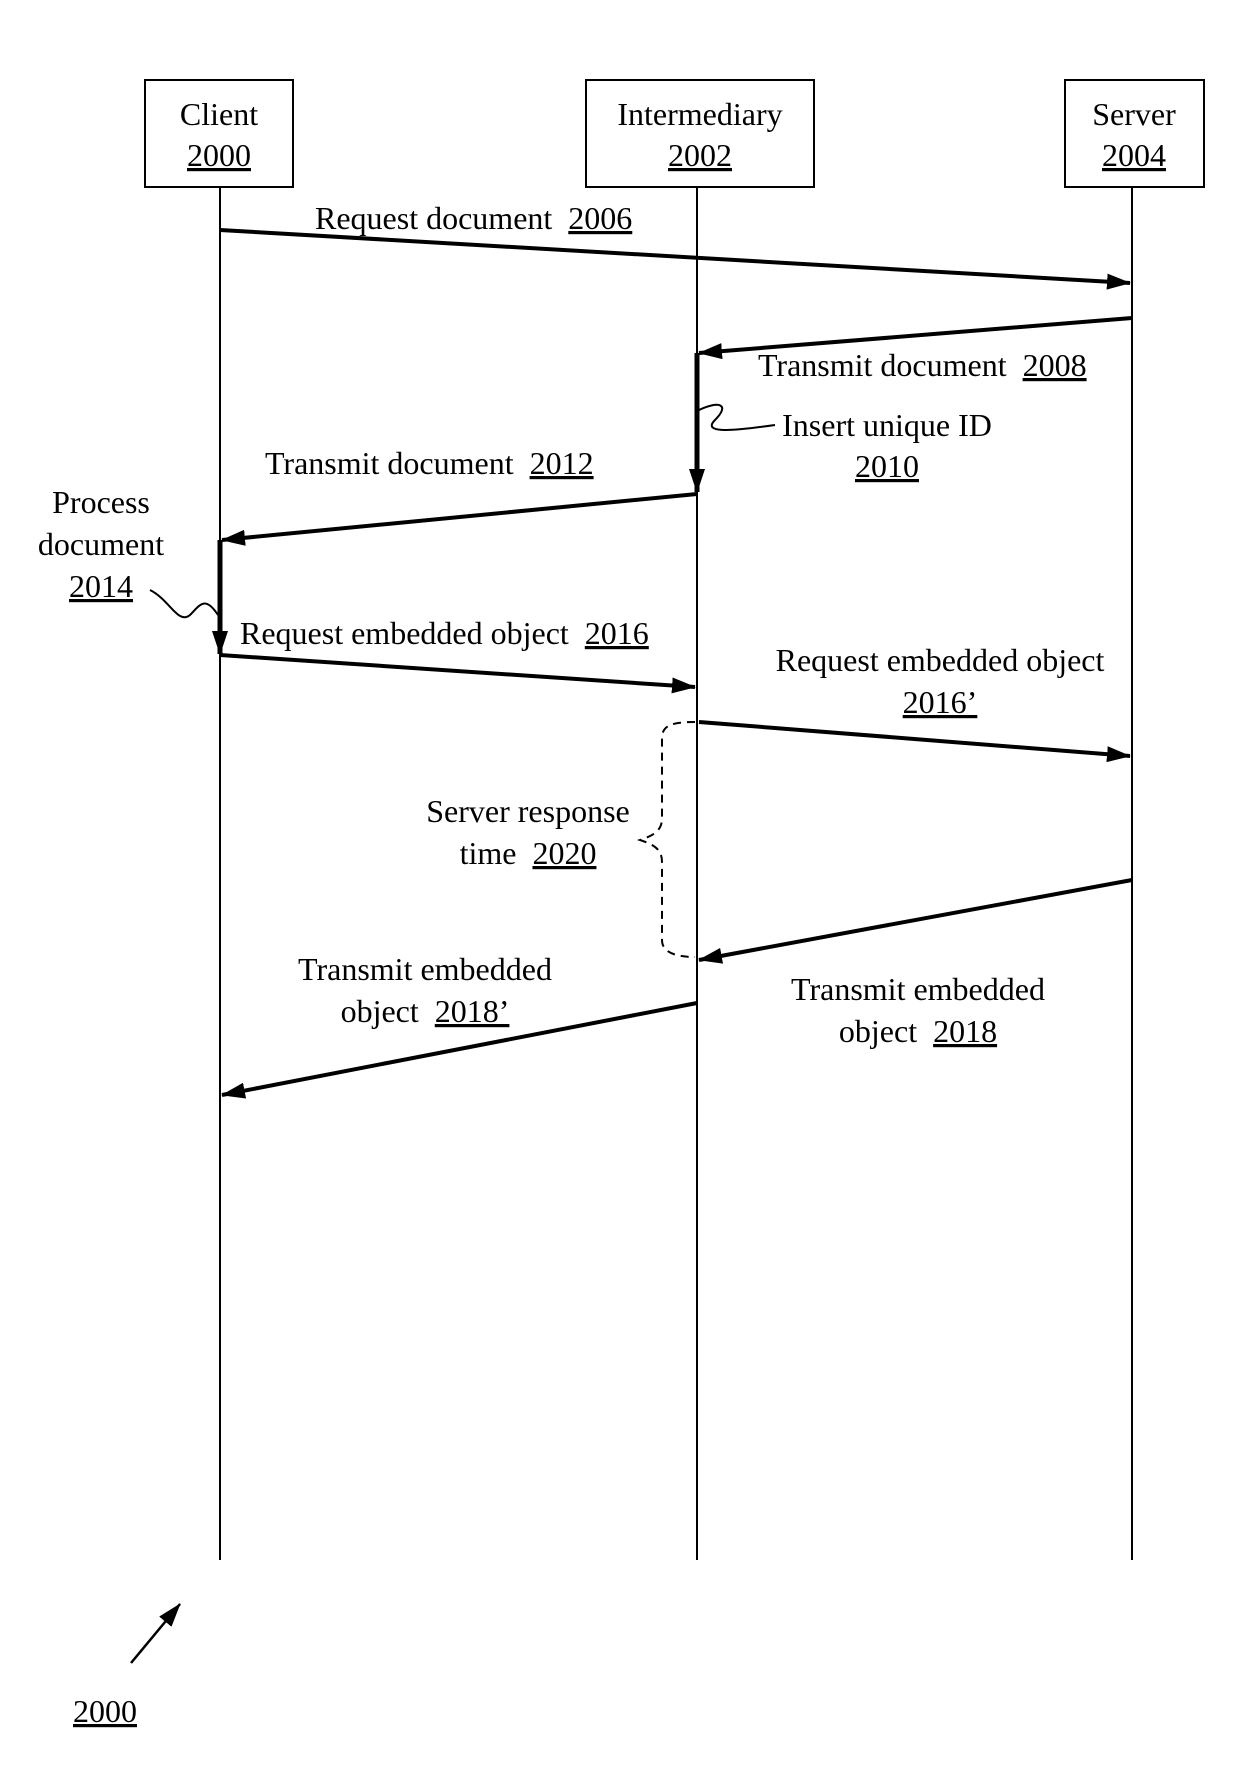 Image resolution: width=1240 pixels, height=1784 pixels. I want to click on message-ref: 2018, so click(965, 1031).